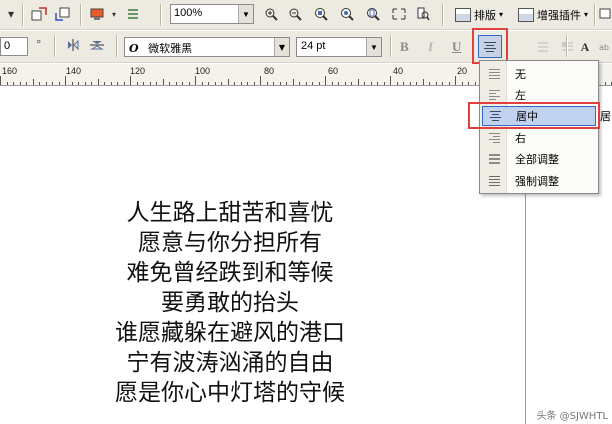 The height and width of the screenshot is (424, 612). I want to click on text-alignment-button, so click(490, 46).